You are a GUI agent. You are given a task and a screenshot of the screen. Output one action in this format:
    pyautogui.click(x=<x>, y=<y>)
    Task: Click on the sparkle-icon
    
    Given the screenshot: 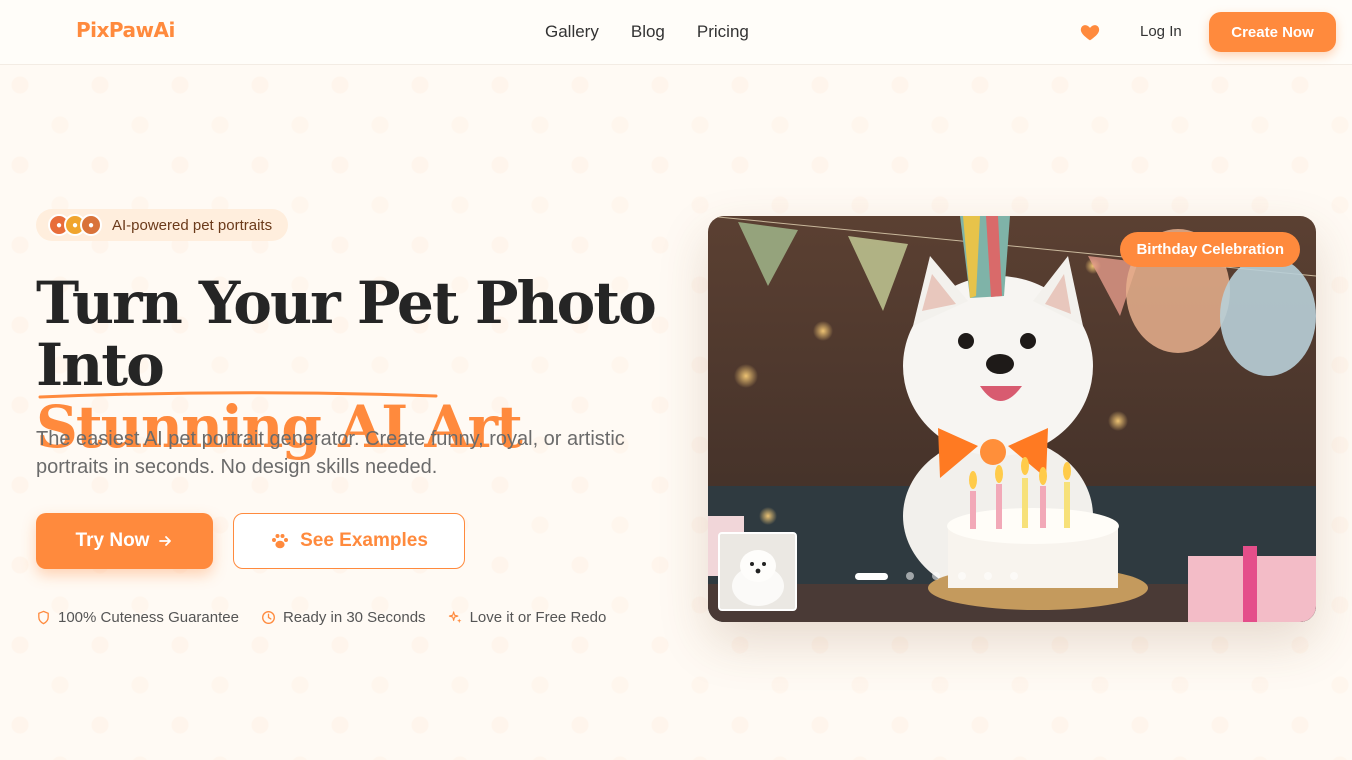 What is the action you would take?
    pyautogui.click(x=455, y=617)
    